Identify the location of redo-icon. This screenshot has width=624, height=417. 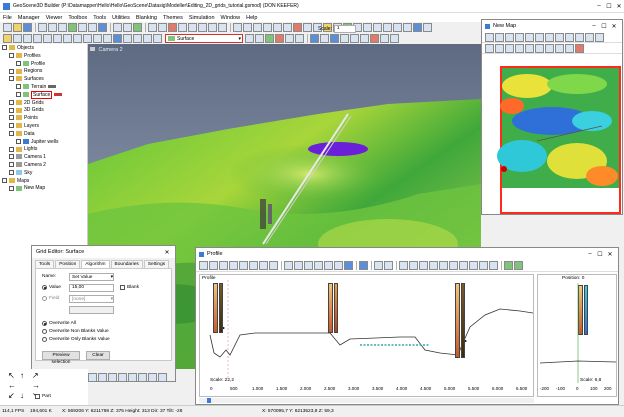
(162, 377).